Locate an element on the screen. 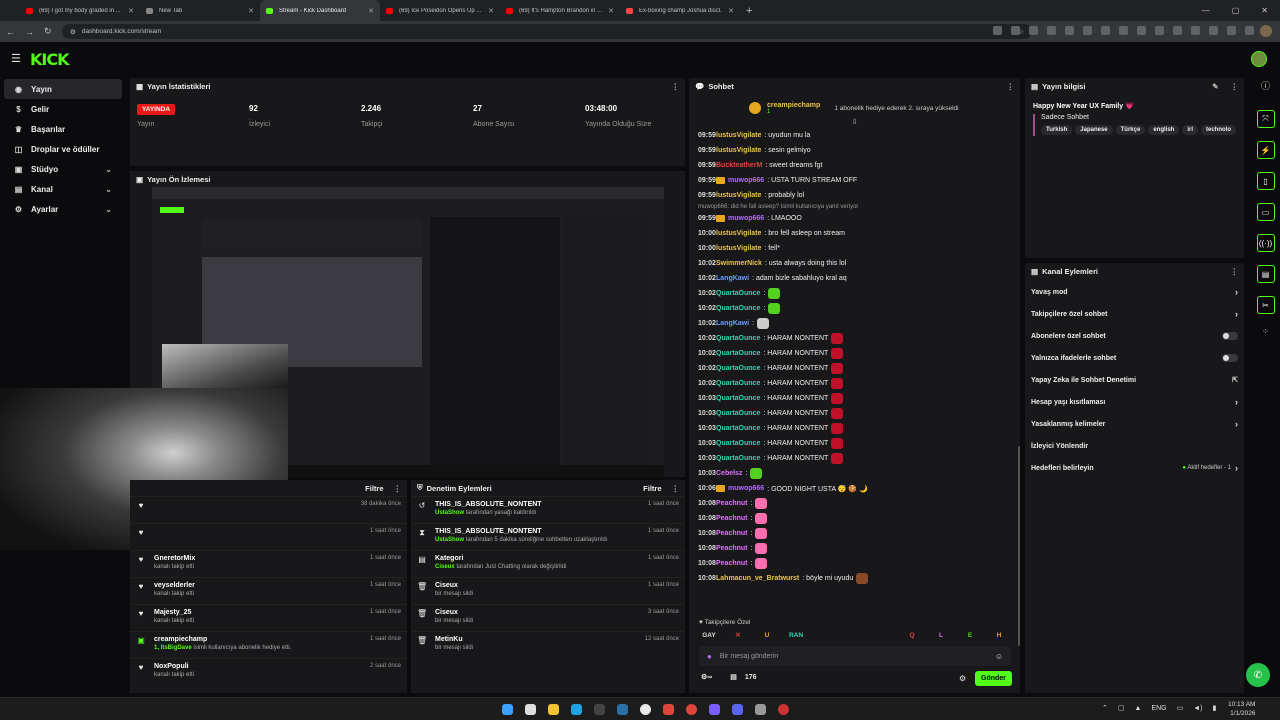 The width and height of the screenshot is (1280, 720). chat-message: 09:59 lustusVigilate: probably lol is located at coordinates (854, 195).